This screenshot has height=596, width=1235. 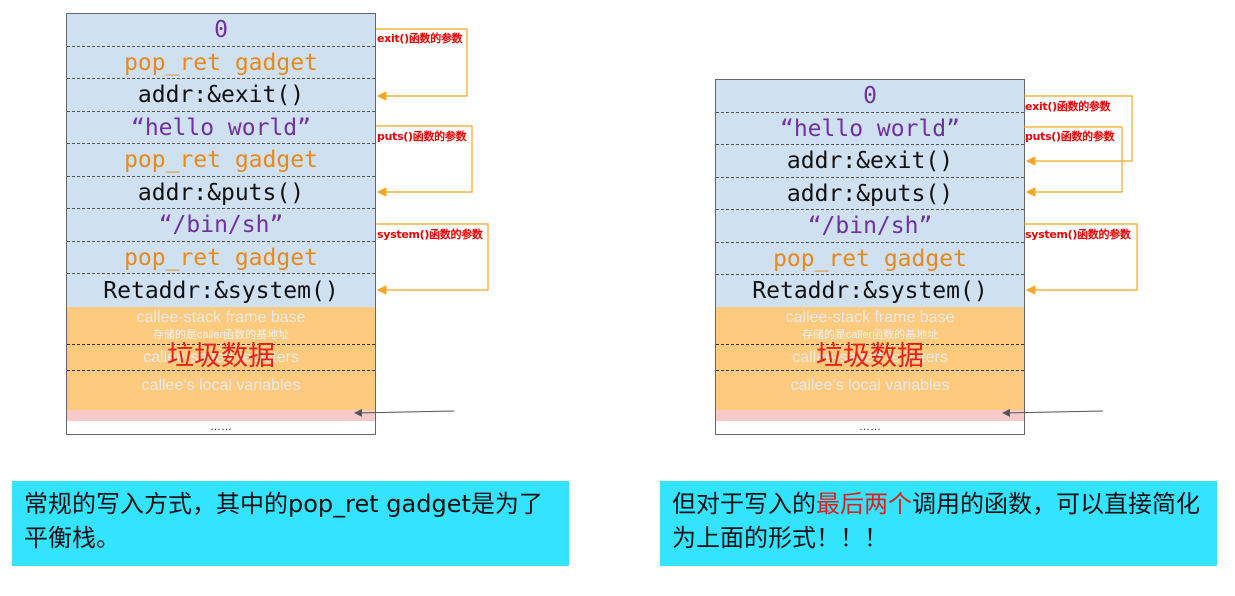 I want to click on right-pointer-arrow, so click(x=1053, y=412).